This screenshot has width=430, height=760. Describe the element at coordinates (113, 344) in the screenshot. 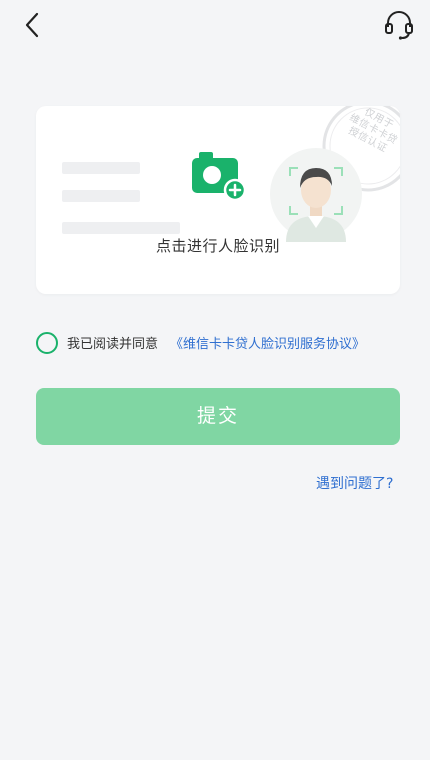

I see `agreement-prefix: 我已阅读并同意` at that location.